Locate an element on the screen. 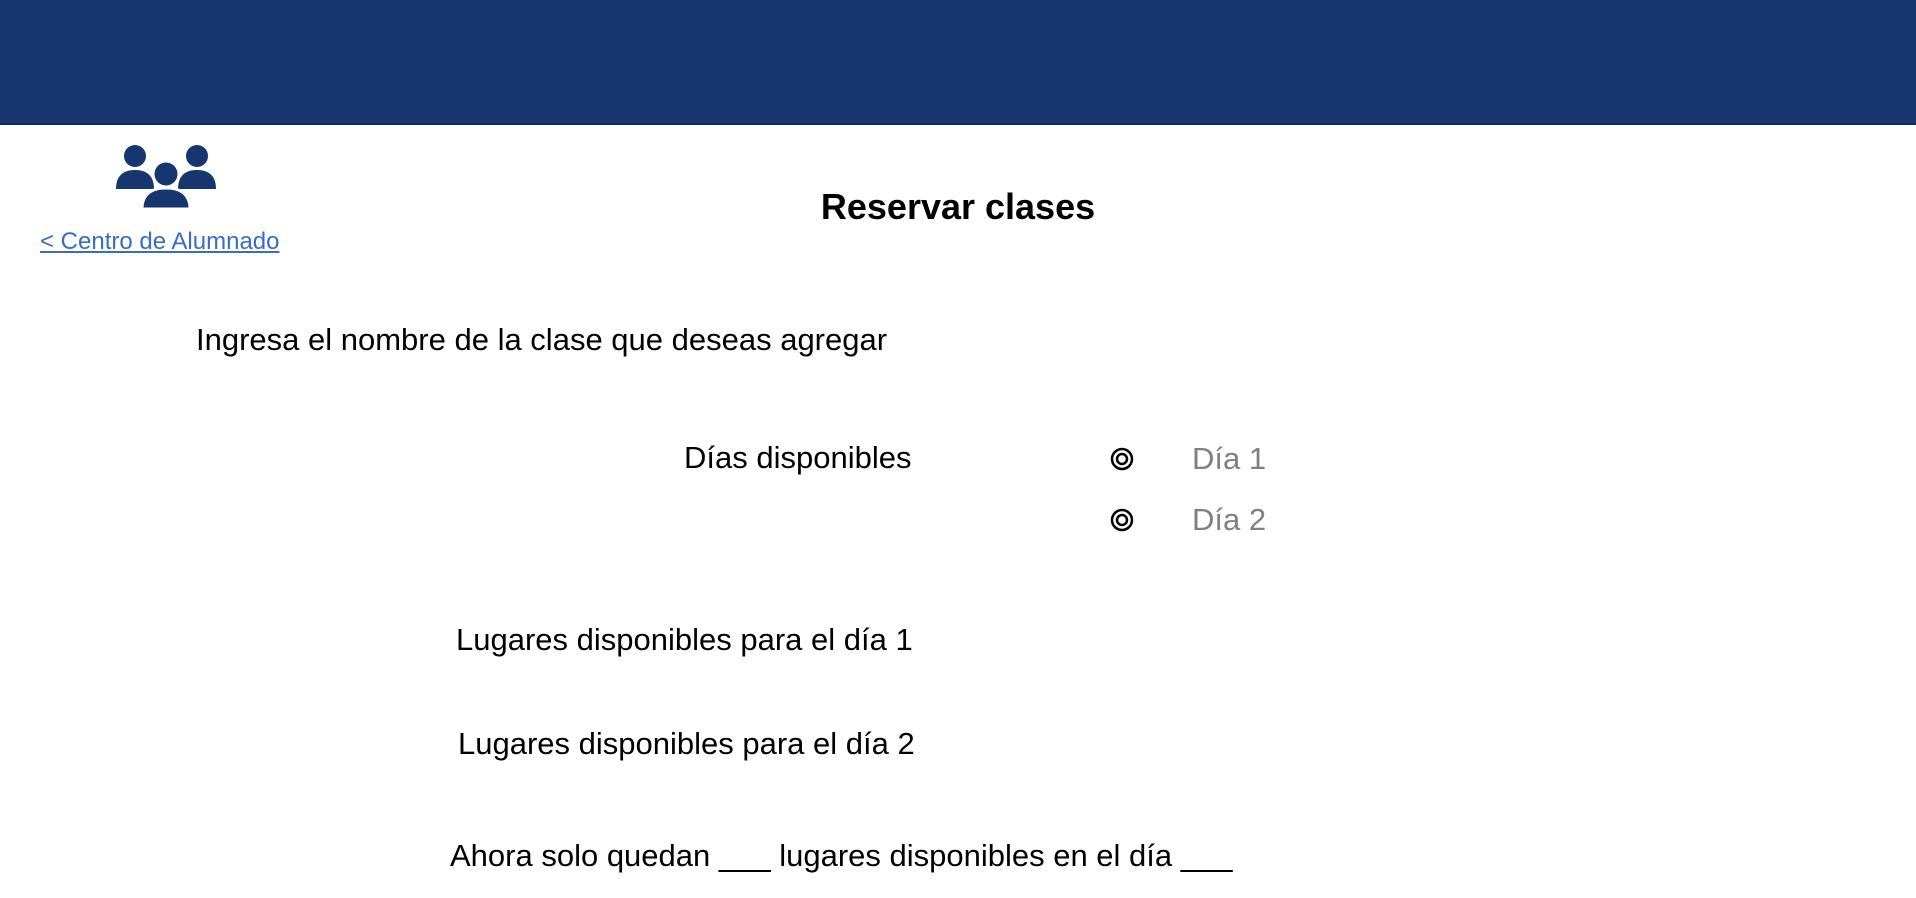 The image size is (1916, 898). day-2-label: Día 2 is located at coordinates (1229, 519).